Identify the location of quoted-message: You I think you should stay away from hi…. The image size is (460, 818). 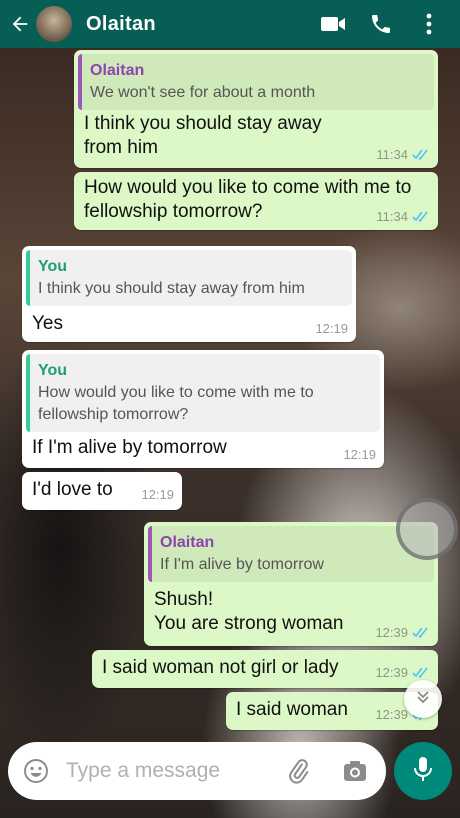
(189, 278).